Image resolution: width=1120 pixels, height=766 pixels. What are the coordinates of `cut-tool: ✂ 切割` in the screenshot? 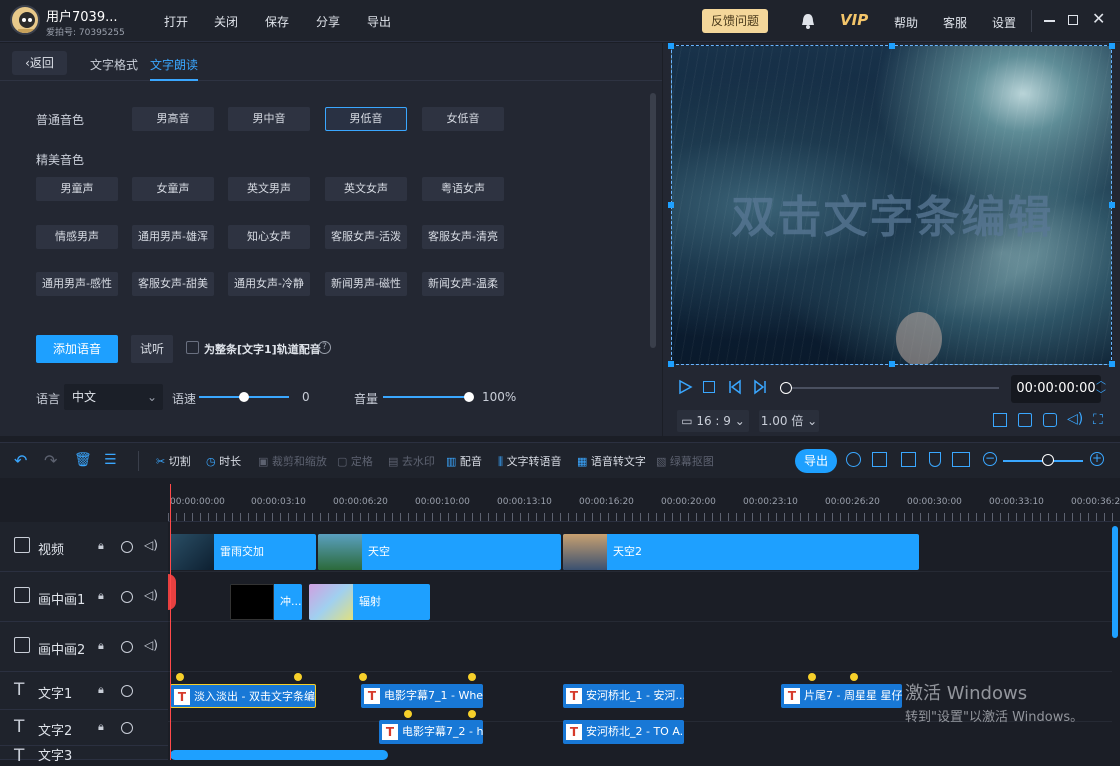 It's located at (173, 461).